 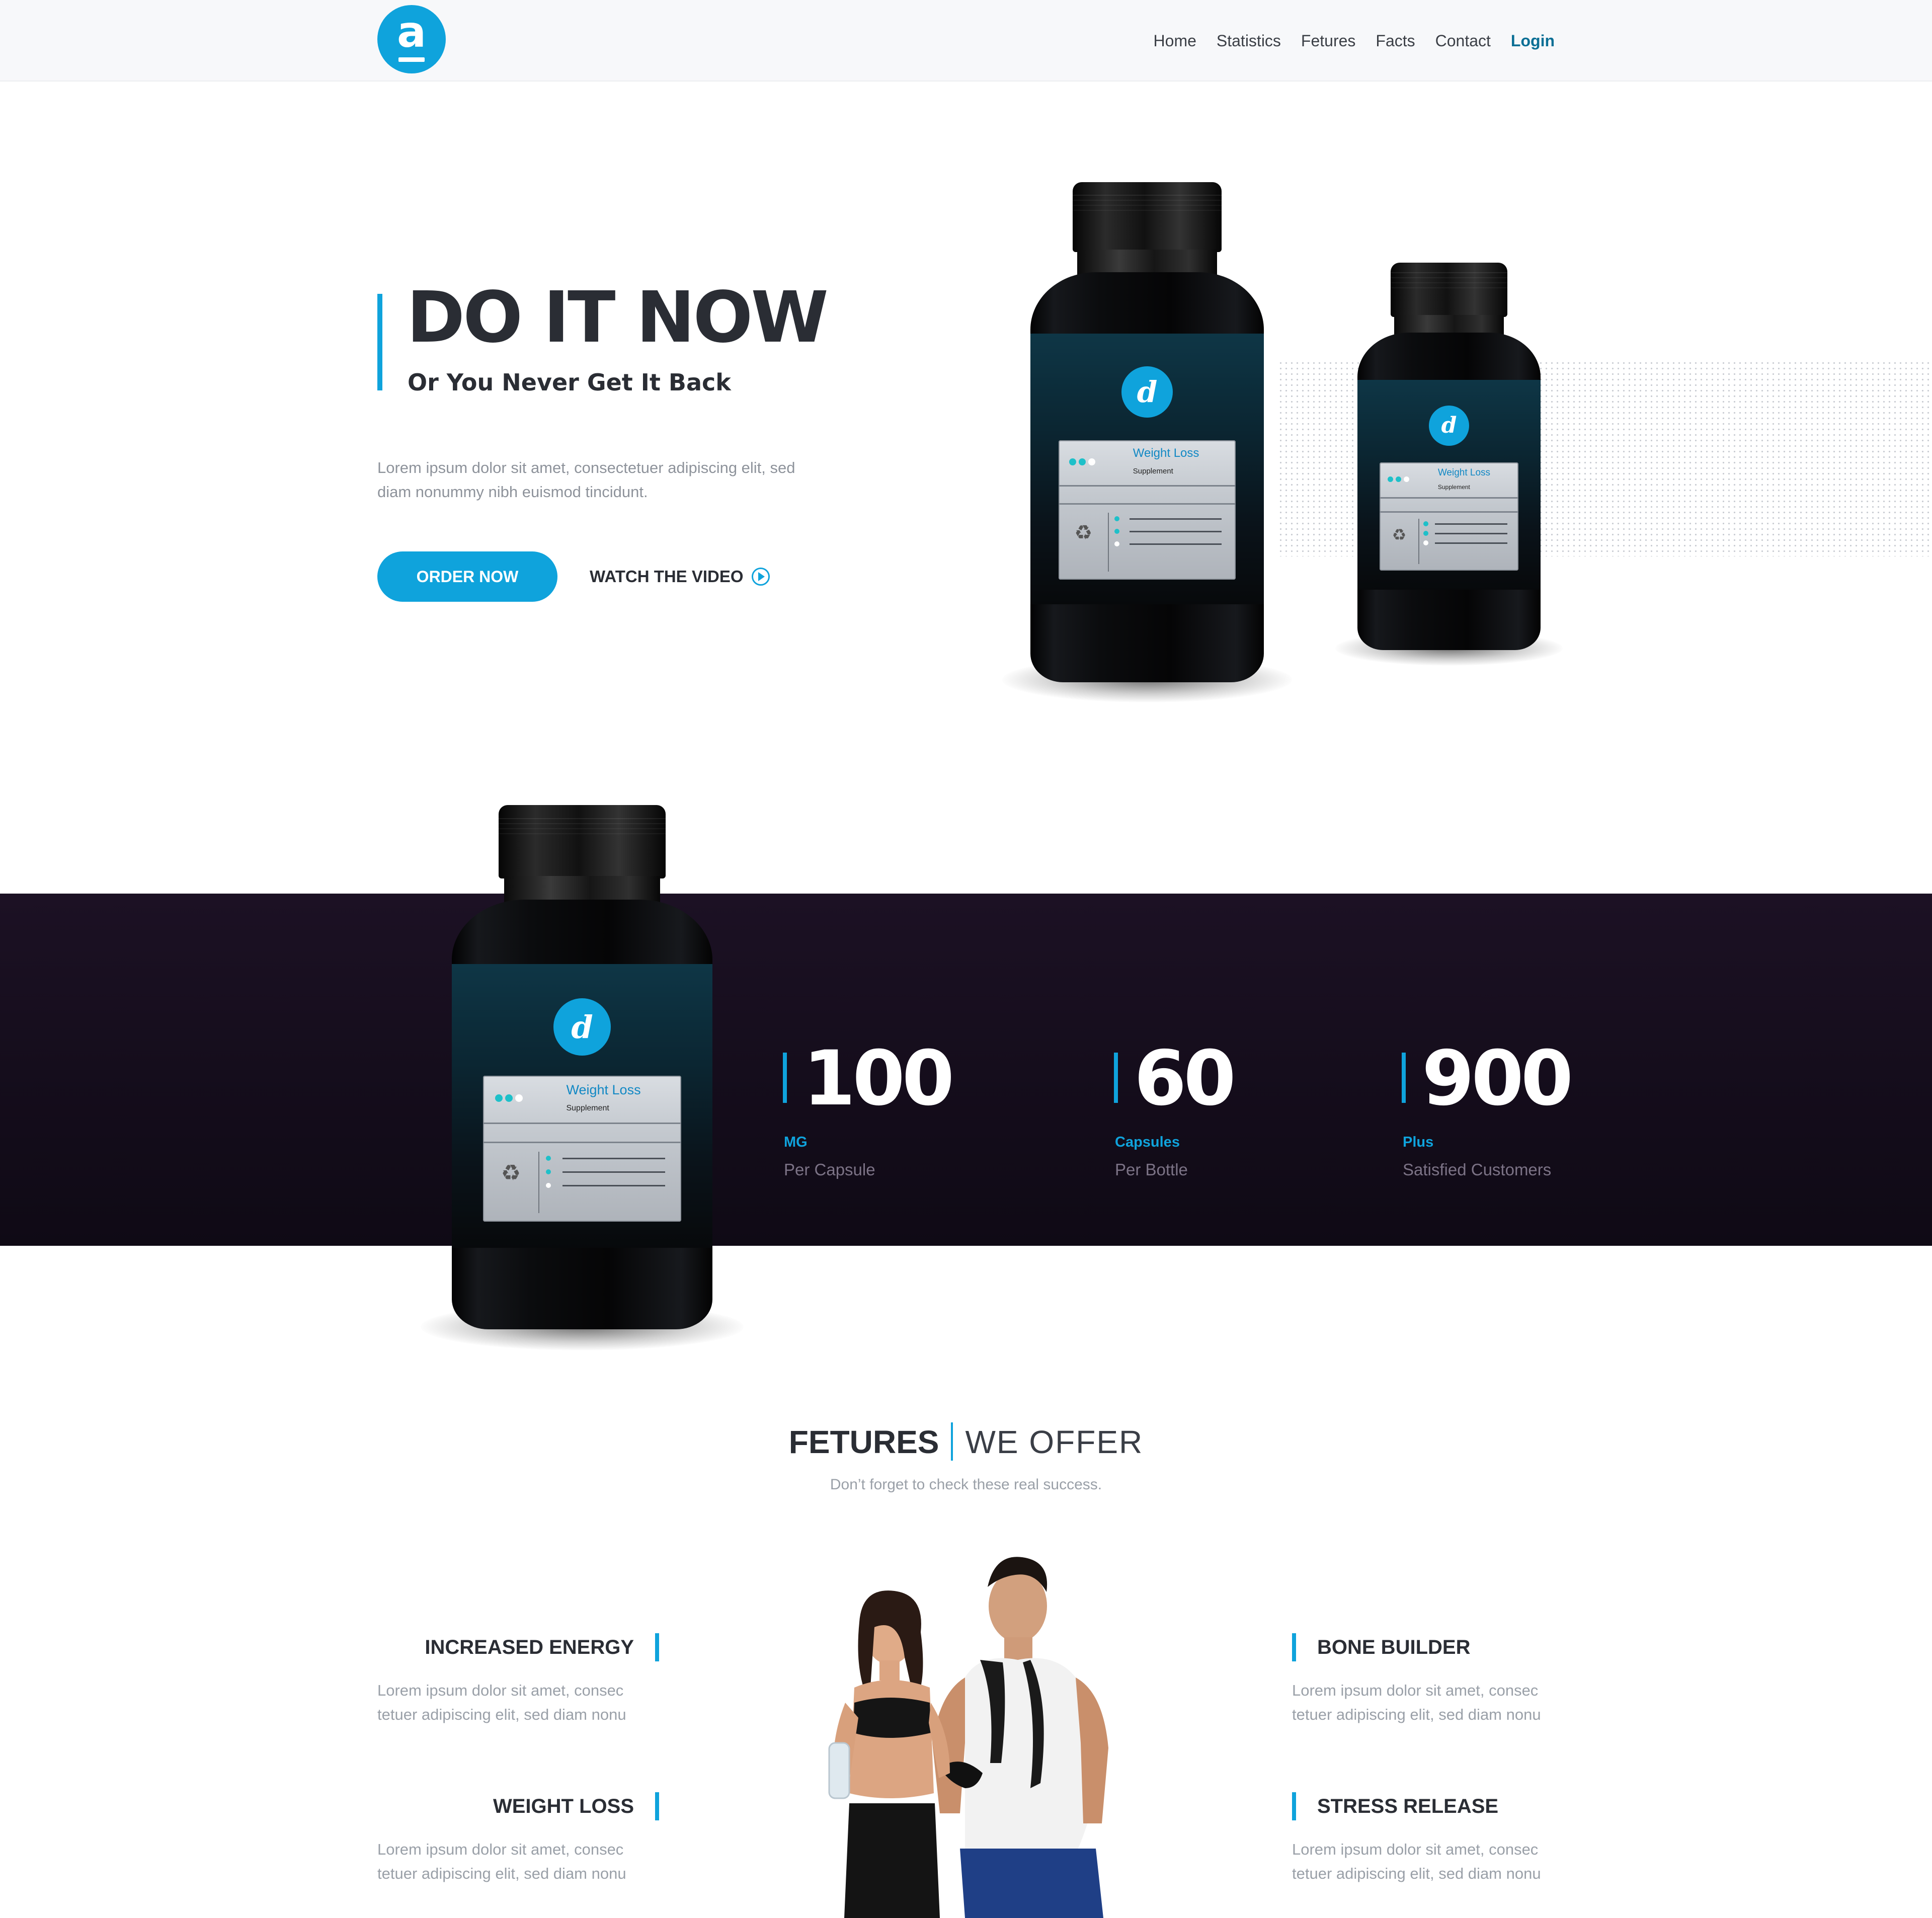 I want to click on feature-title: STRESS RELEASE, so click(x=1408, y=1806).